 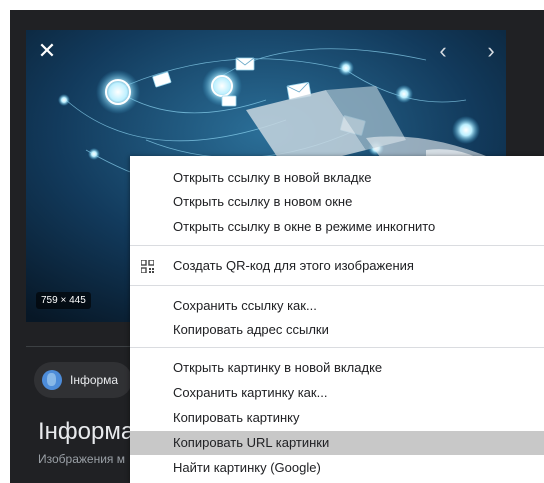 What do you see at coordinates (52, 380) in the screenshot?
I see `globe-icon` at bounding box center [52, 380].